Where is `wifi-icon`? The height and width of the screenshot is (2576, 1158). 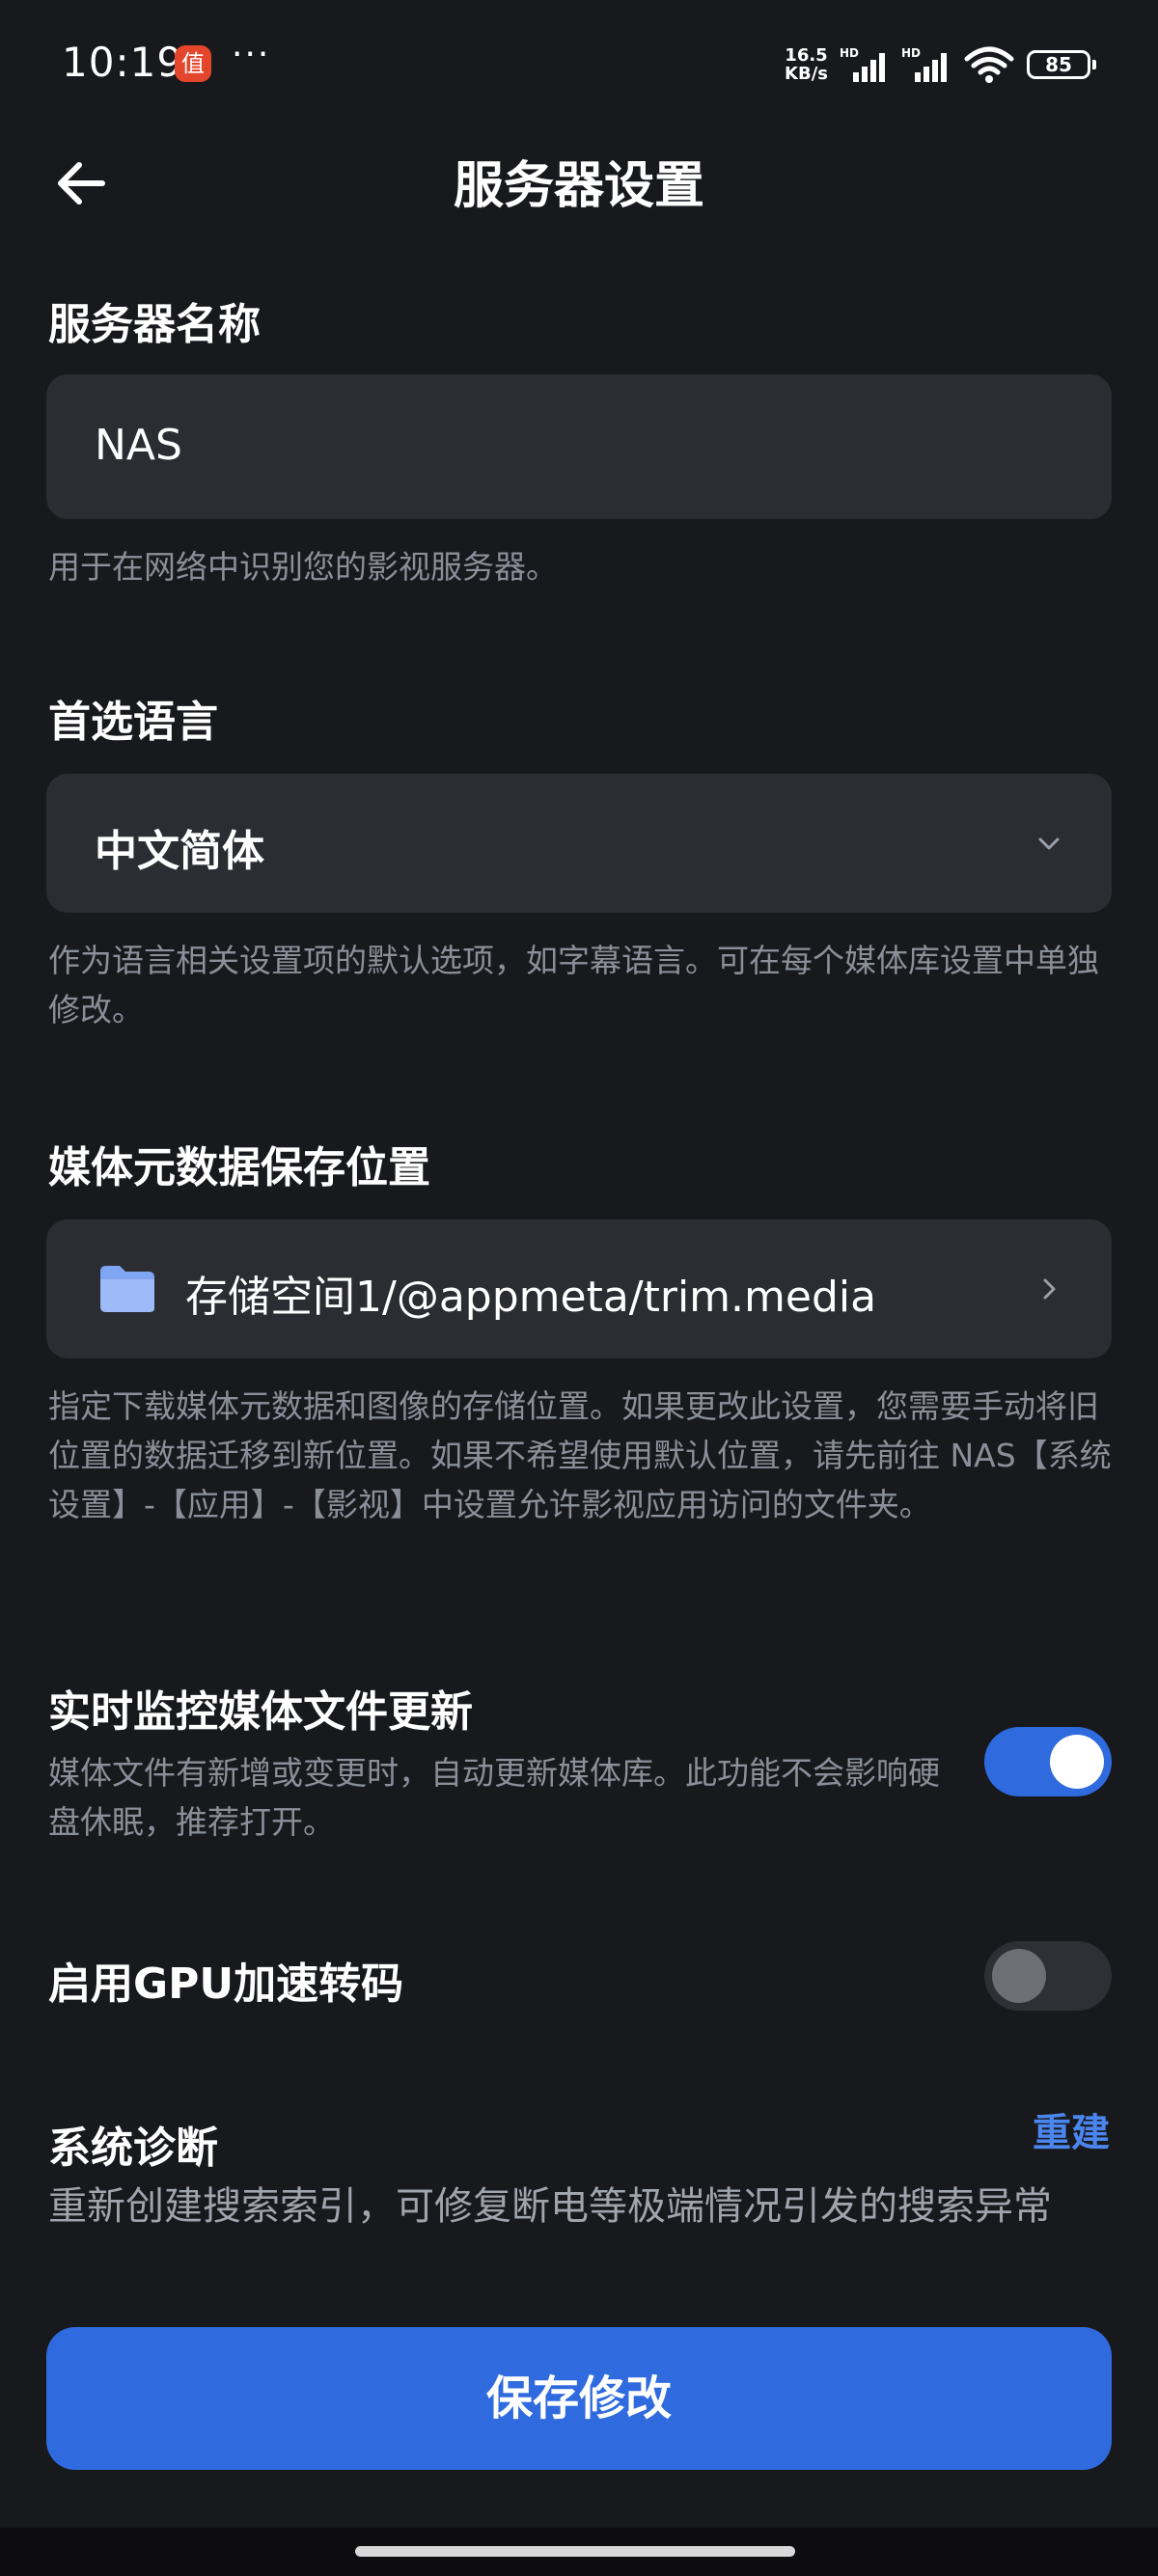
wifi-icon is located at coordinates (989, 64).